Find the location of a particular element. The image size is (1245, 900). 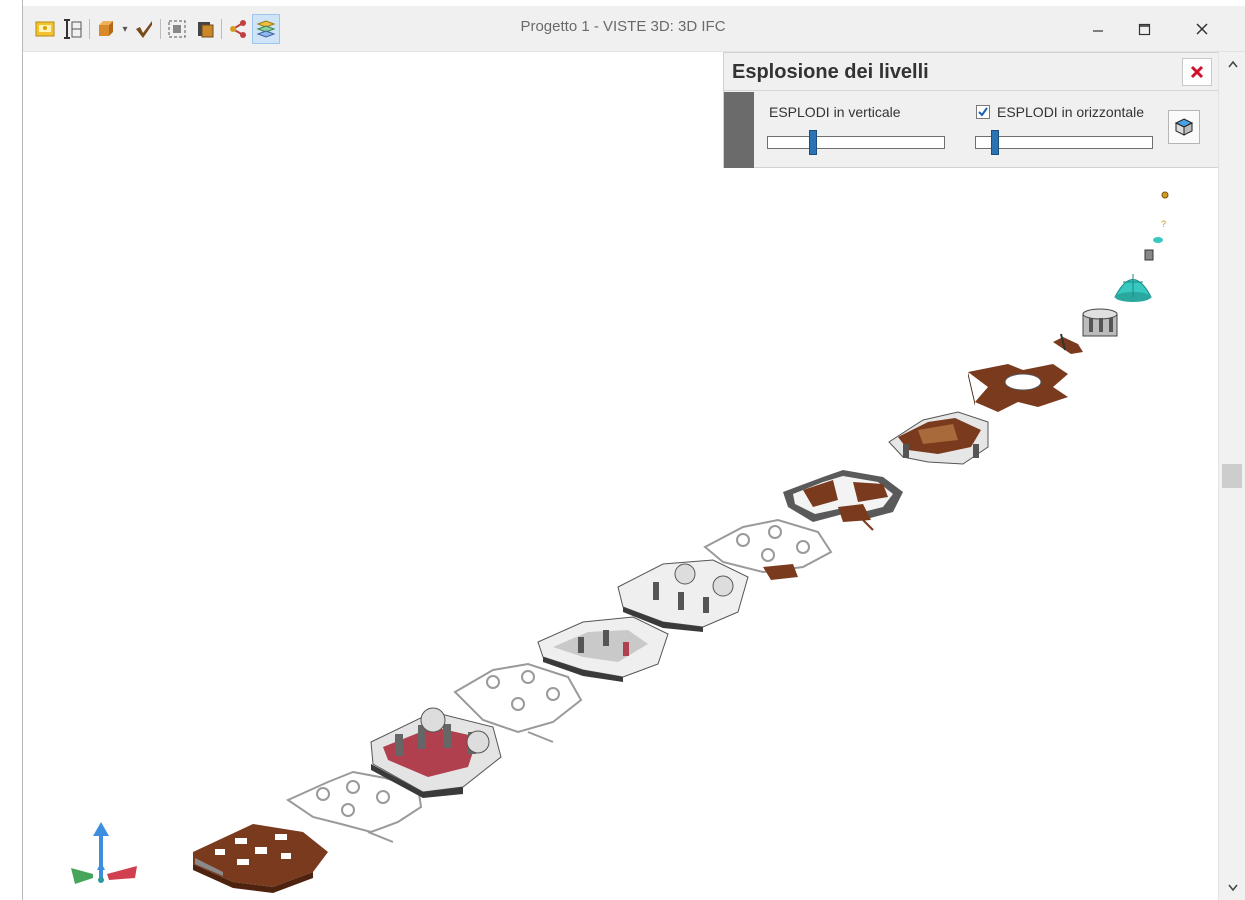

level-5-walls is located at coordinates (603, 649).